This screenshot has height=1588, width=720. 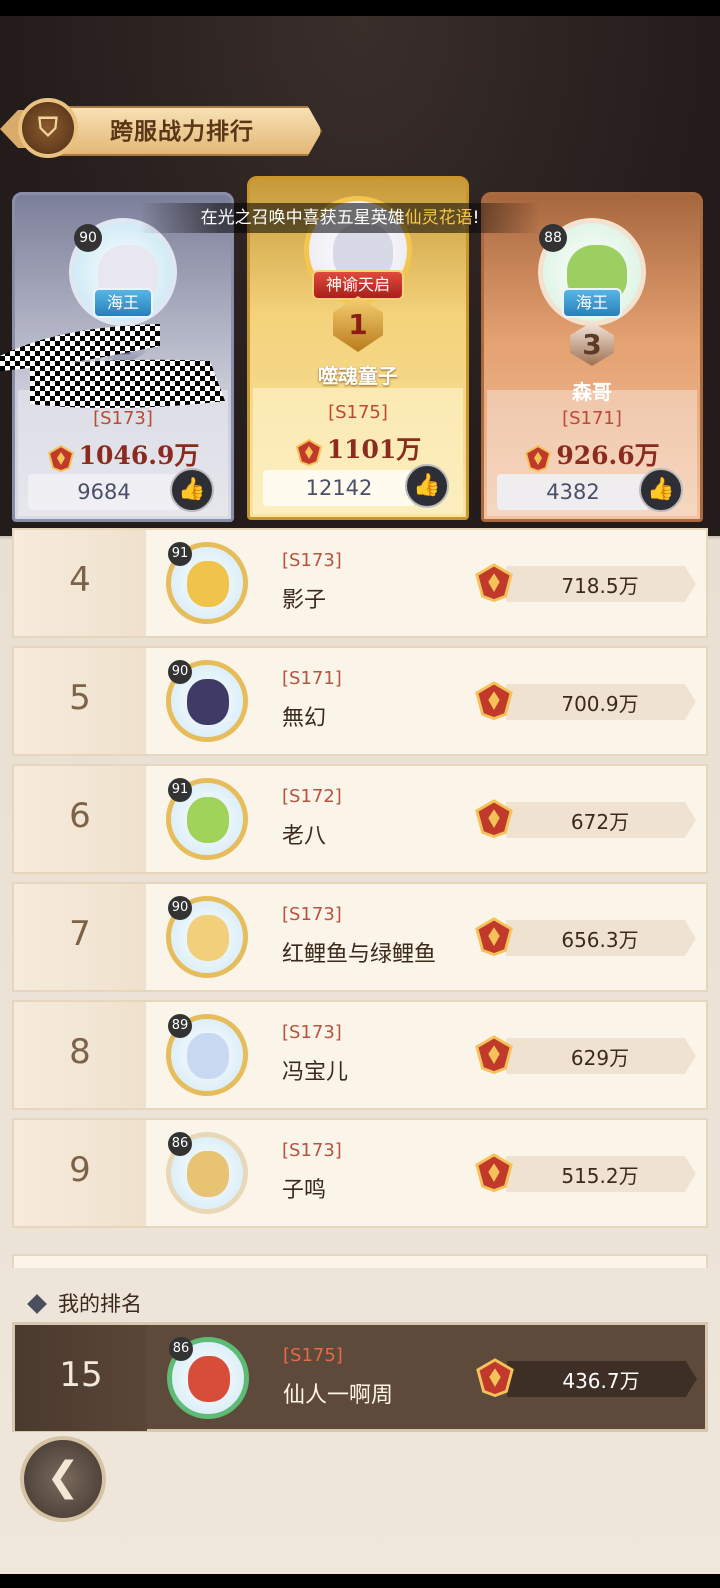 What do you see at coordinates (600, 704) in the screenshot?
I see `power-value: 700.9万` at bounding box center [600, 704].